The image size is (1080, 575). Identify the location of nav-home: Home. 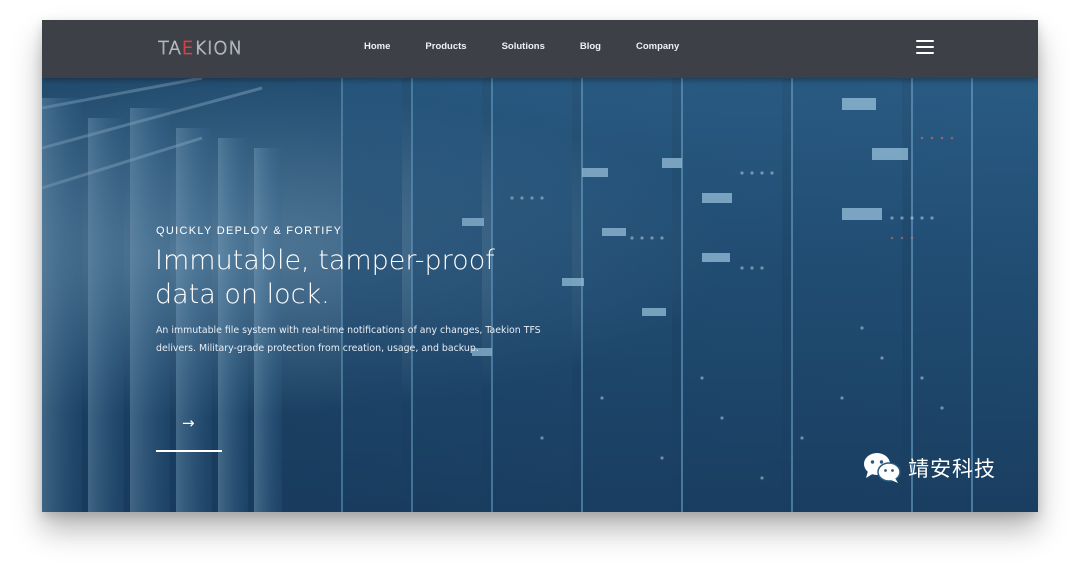
(377, 46).